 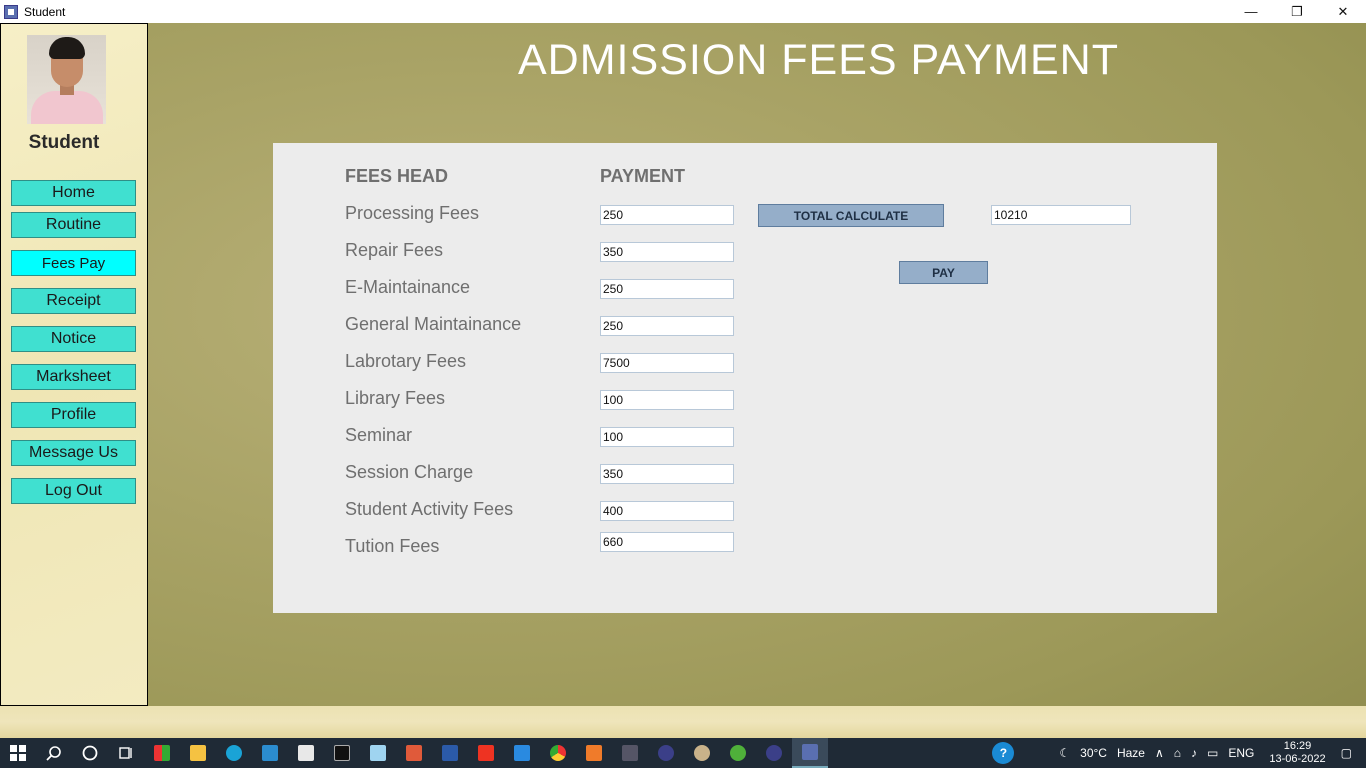 I want to click on file-explorer-icon, so click(x=198, y=753).